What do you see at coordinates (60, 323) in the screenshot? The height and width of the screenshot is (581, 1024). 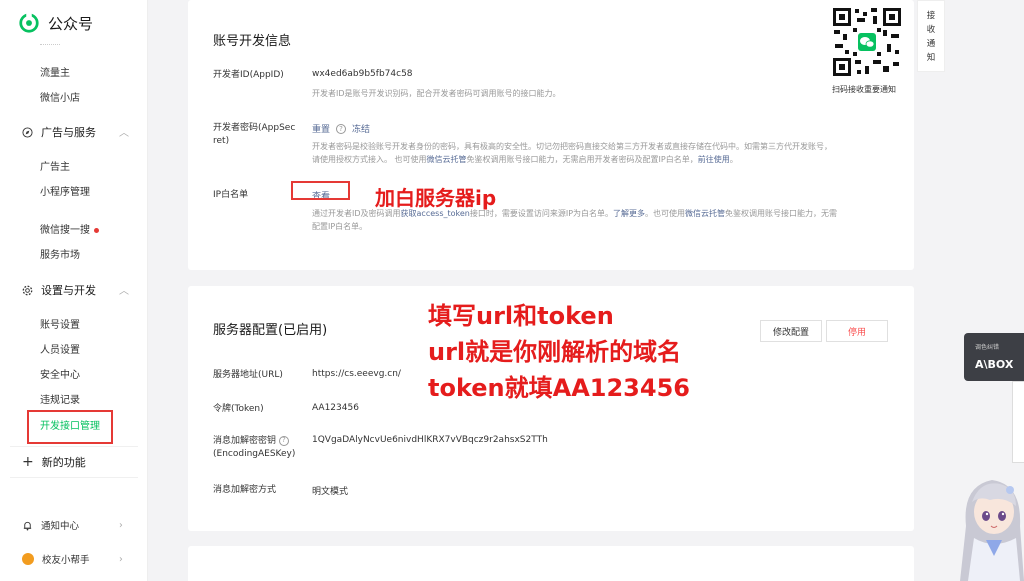 I see `sidebar-item-account: 账号设置` at bounding box center [60, 323].